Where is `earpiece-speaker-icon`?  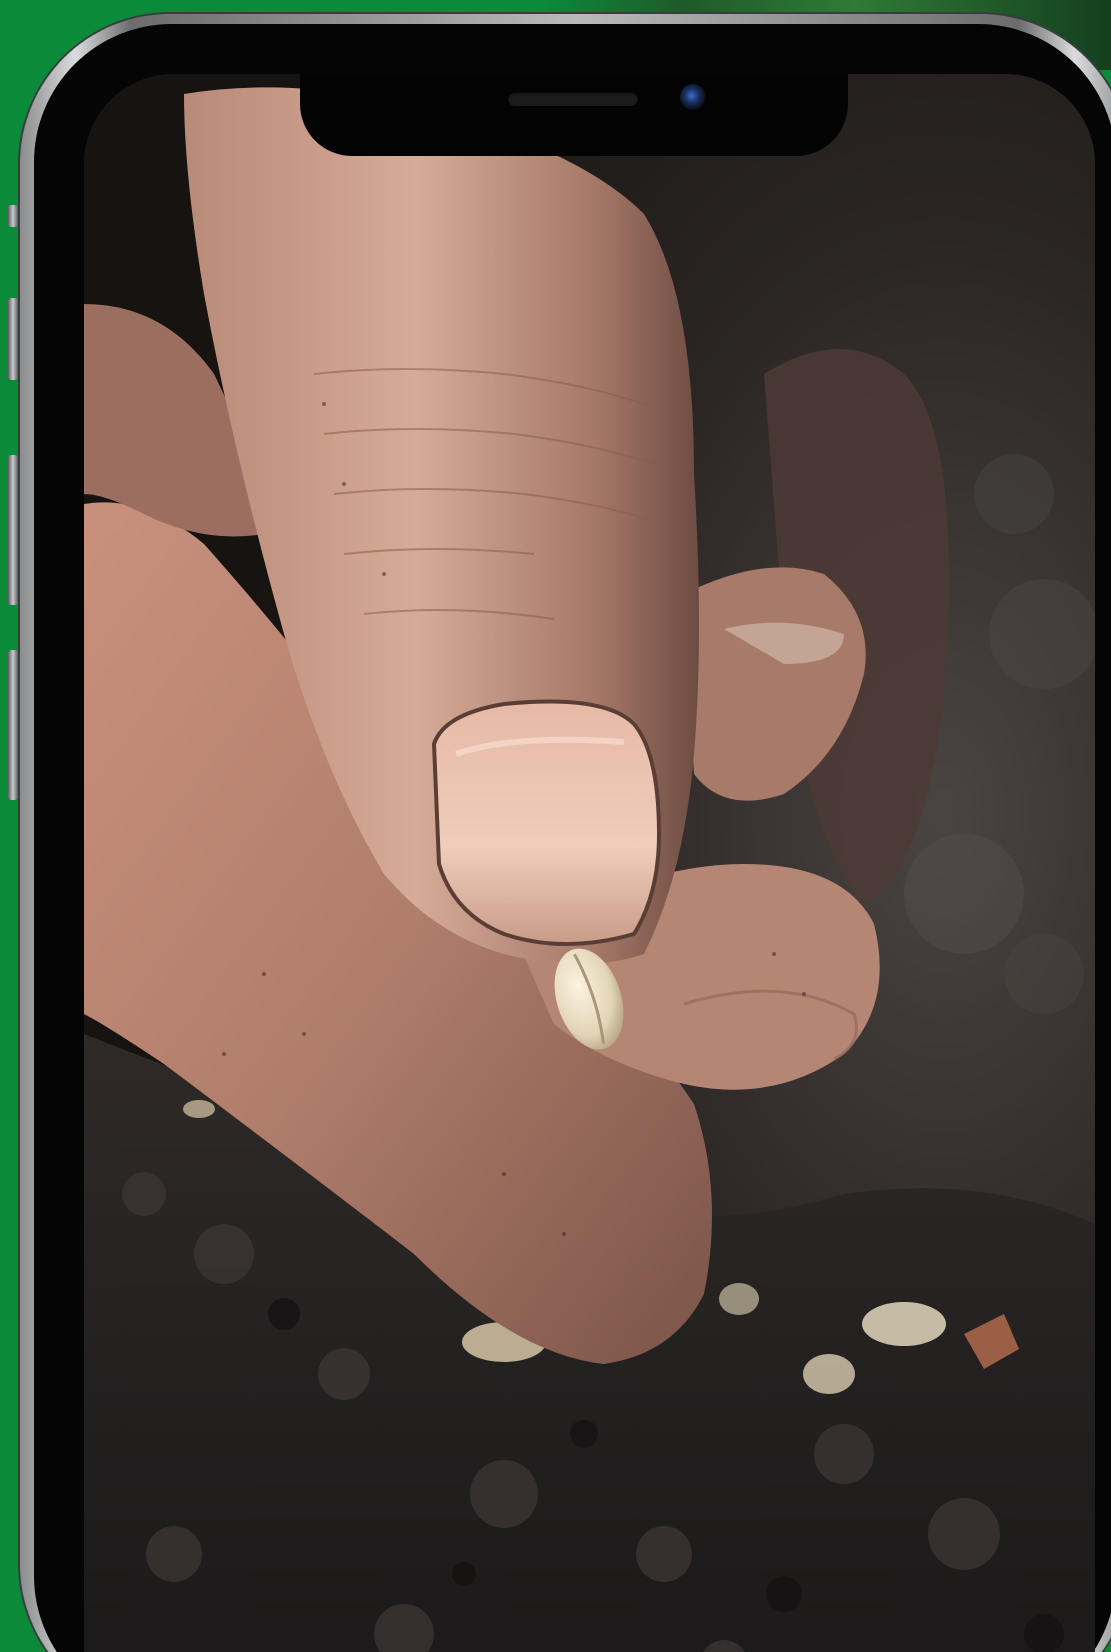 earpiece-speaker-icon is located at coordinates (573, 99).